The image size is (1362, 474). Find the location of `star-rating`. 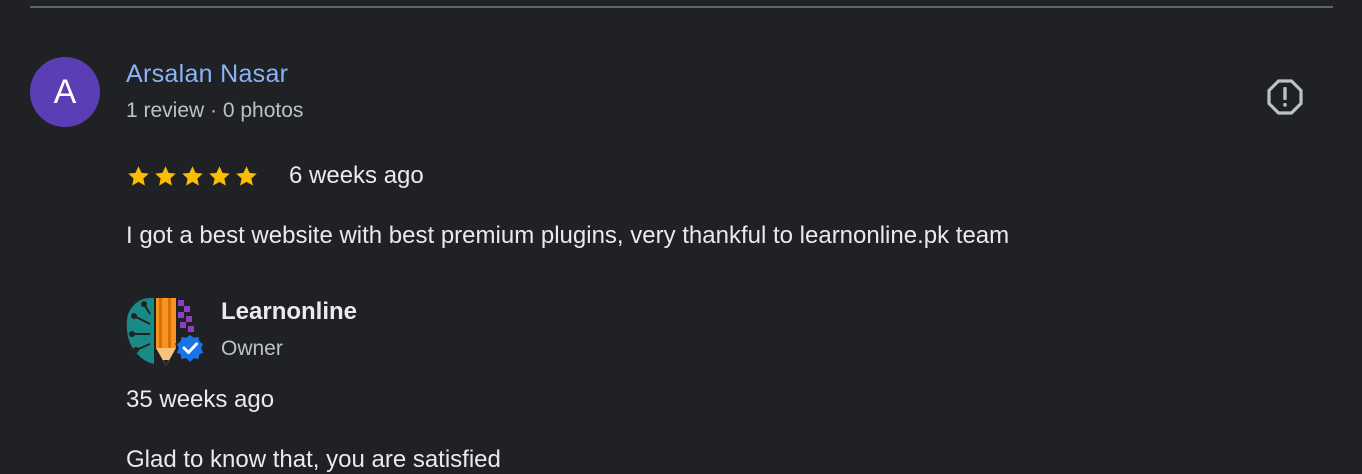

star-rating is located at coordinates (192, 176).